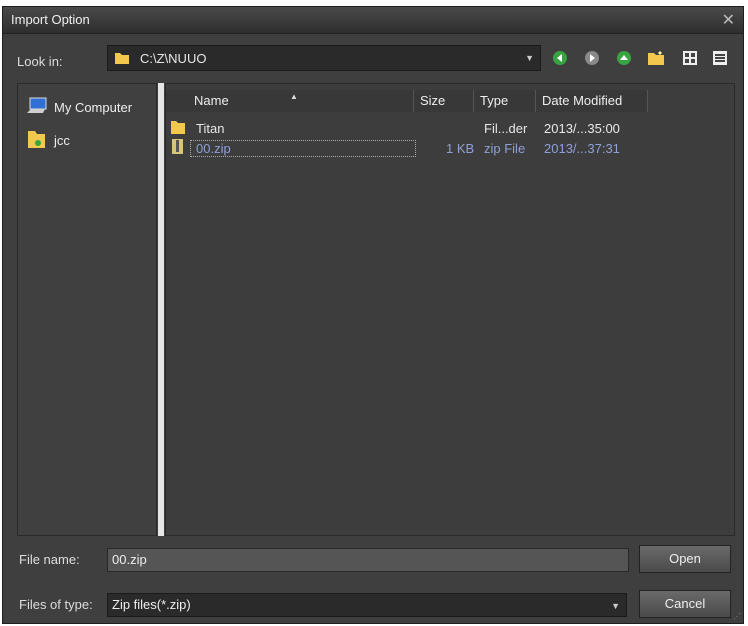 The width and height of the screenshot is (748, 626). I want to click on look-in-path: C:\Z\NUUO, so click(173, 58).